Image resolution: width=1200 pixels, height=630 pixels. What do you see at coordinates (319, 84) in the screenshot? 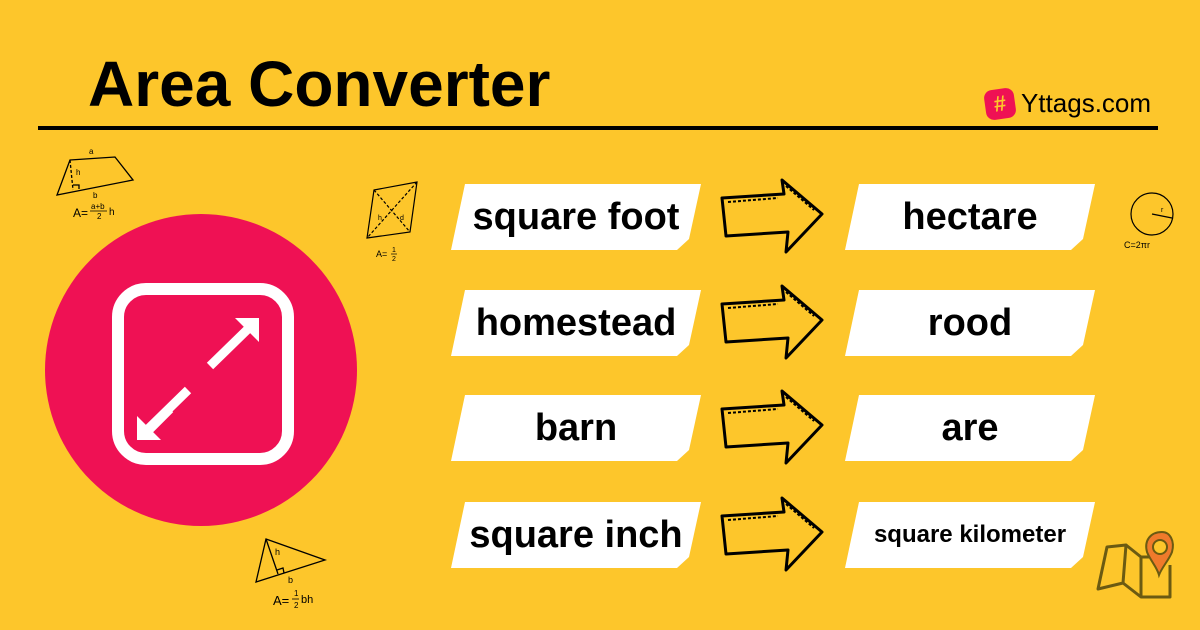
I see `page-title: Area Converter` at bounding box center [319, 84].